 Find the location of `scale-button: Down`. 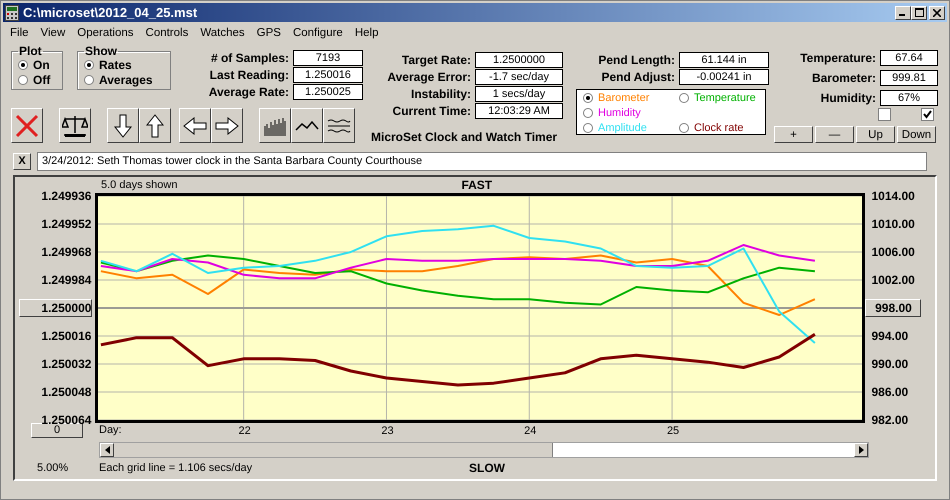

scale-button: Down is located at coordinates (916, 134).